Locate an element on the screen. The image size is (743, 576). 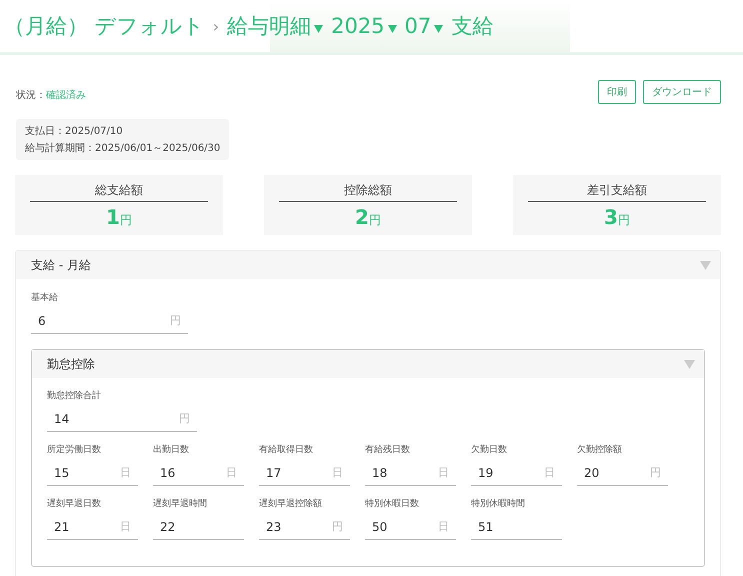
input-field: 20 円 is located at coordinates (622, 473).